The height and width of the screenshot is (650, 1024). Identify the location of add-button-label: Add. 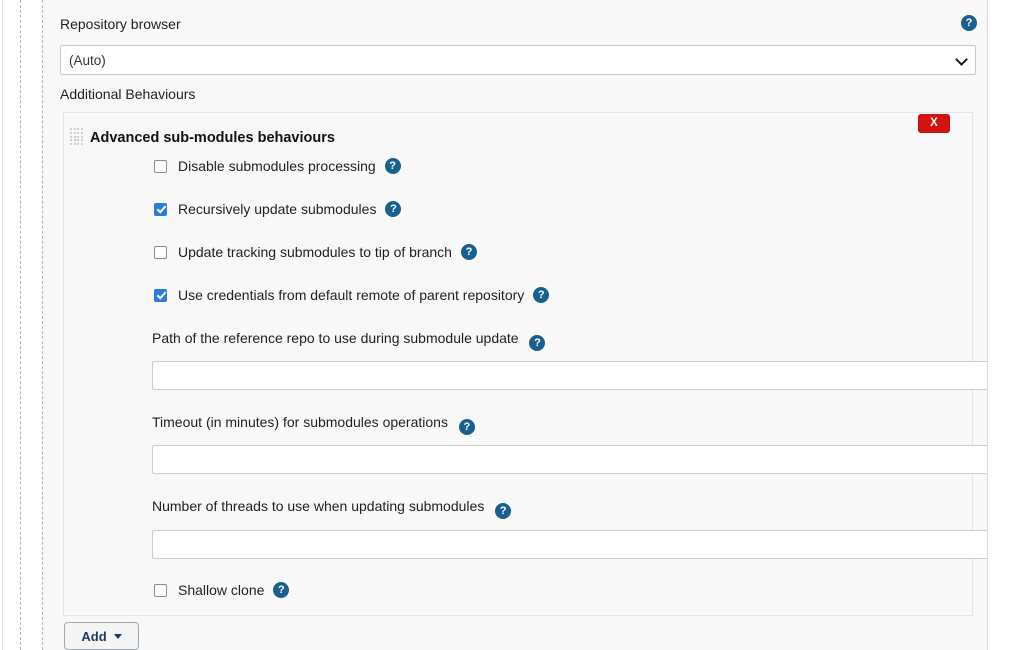
(94, 636).